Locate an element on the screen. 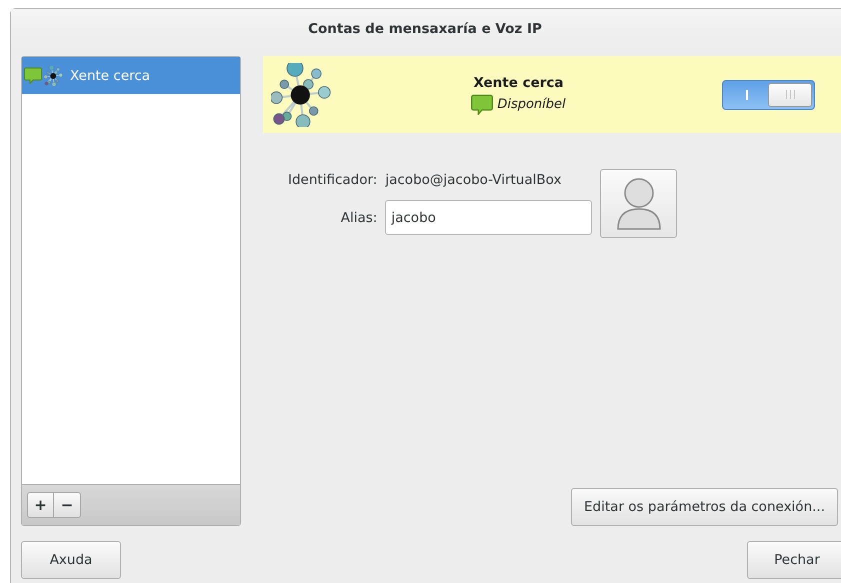 This screenshot has height=583, width=841. status-text: Disponíbel is located at coordinates (531, 104).